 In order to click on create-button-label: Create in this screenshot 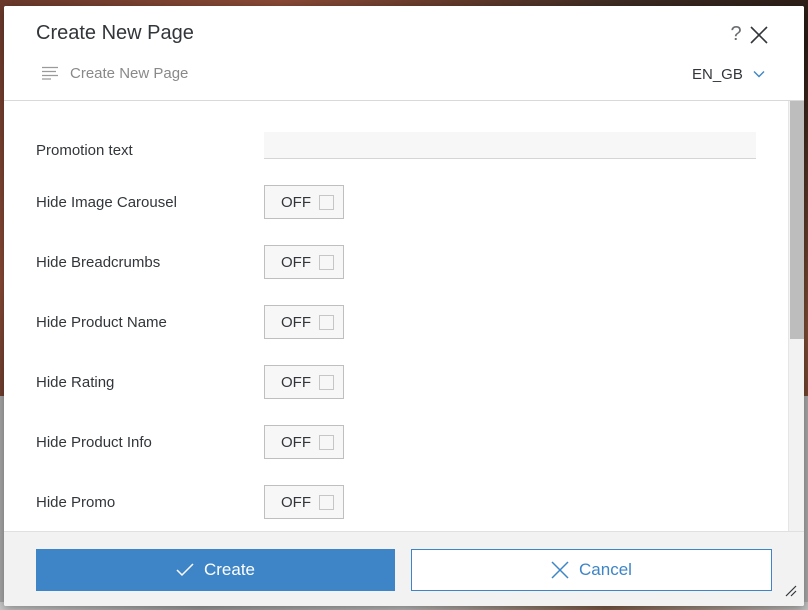, I will do `click(229, 569)`.